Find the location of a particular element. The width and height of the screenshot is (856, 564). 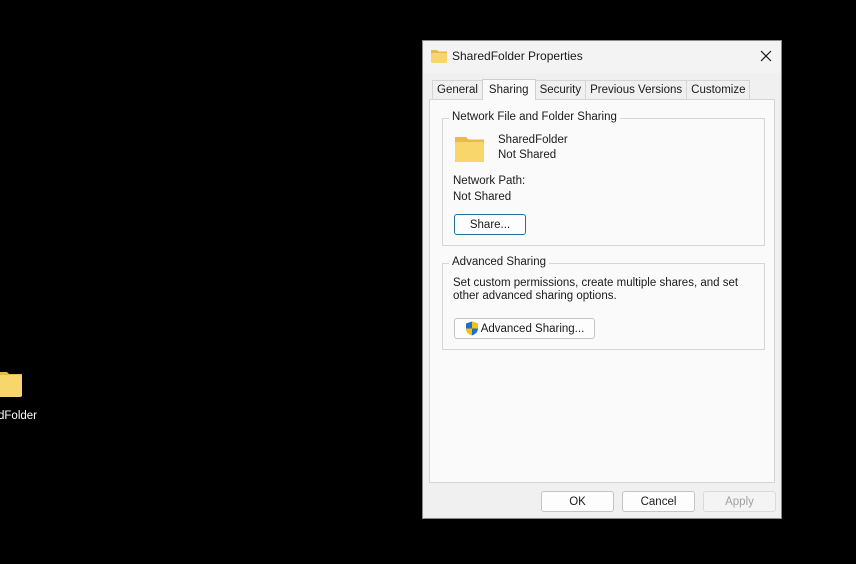

tab-customize: Customize is located at coordinates (718, 89).